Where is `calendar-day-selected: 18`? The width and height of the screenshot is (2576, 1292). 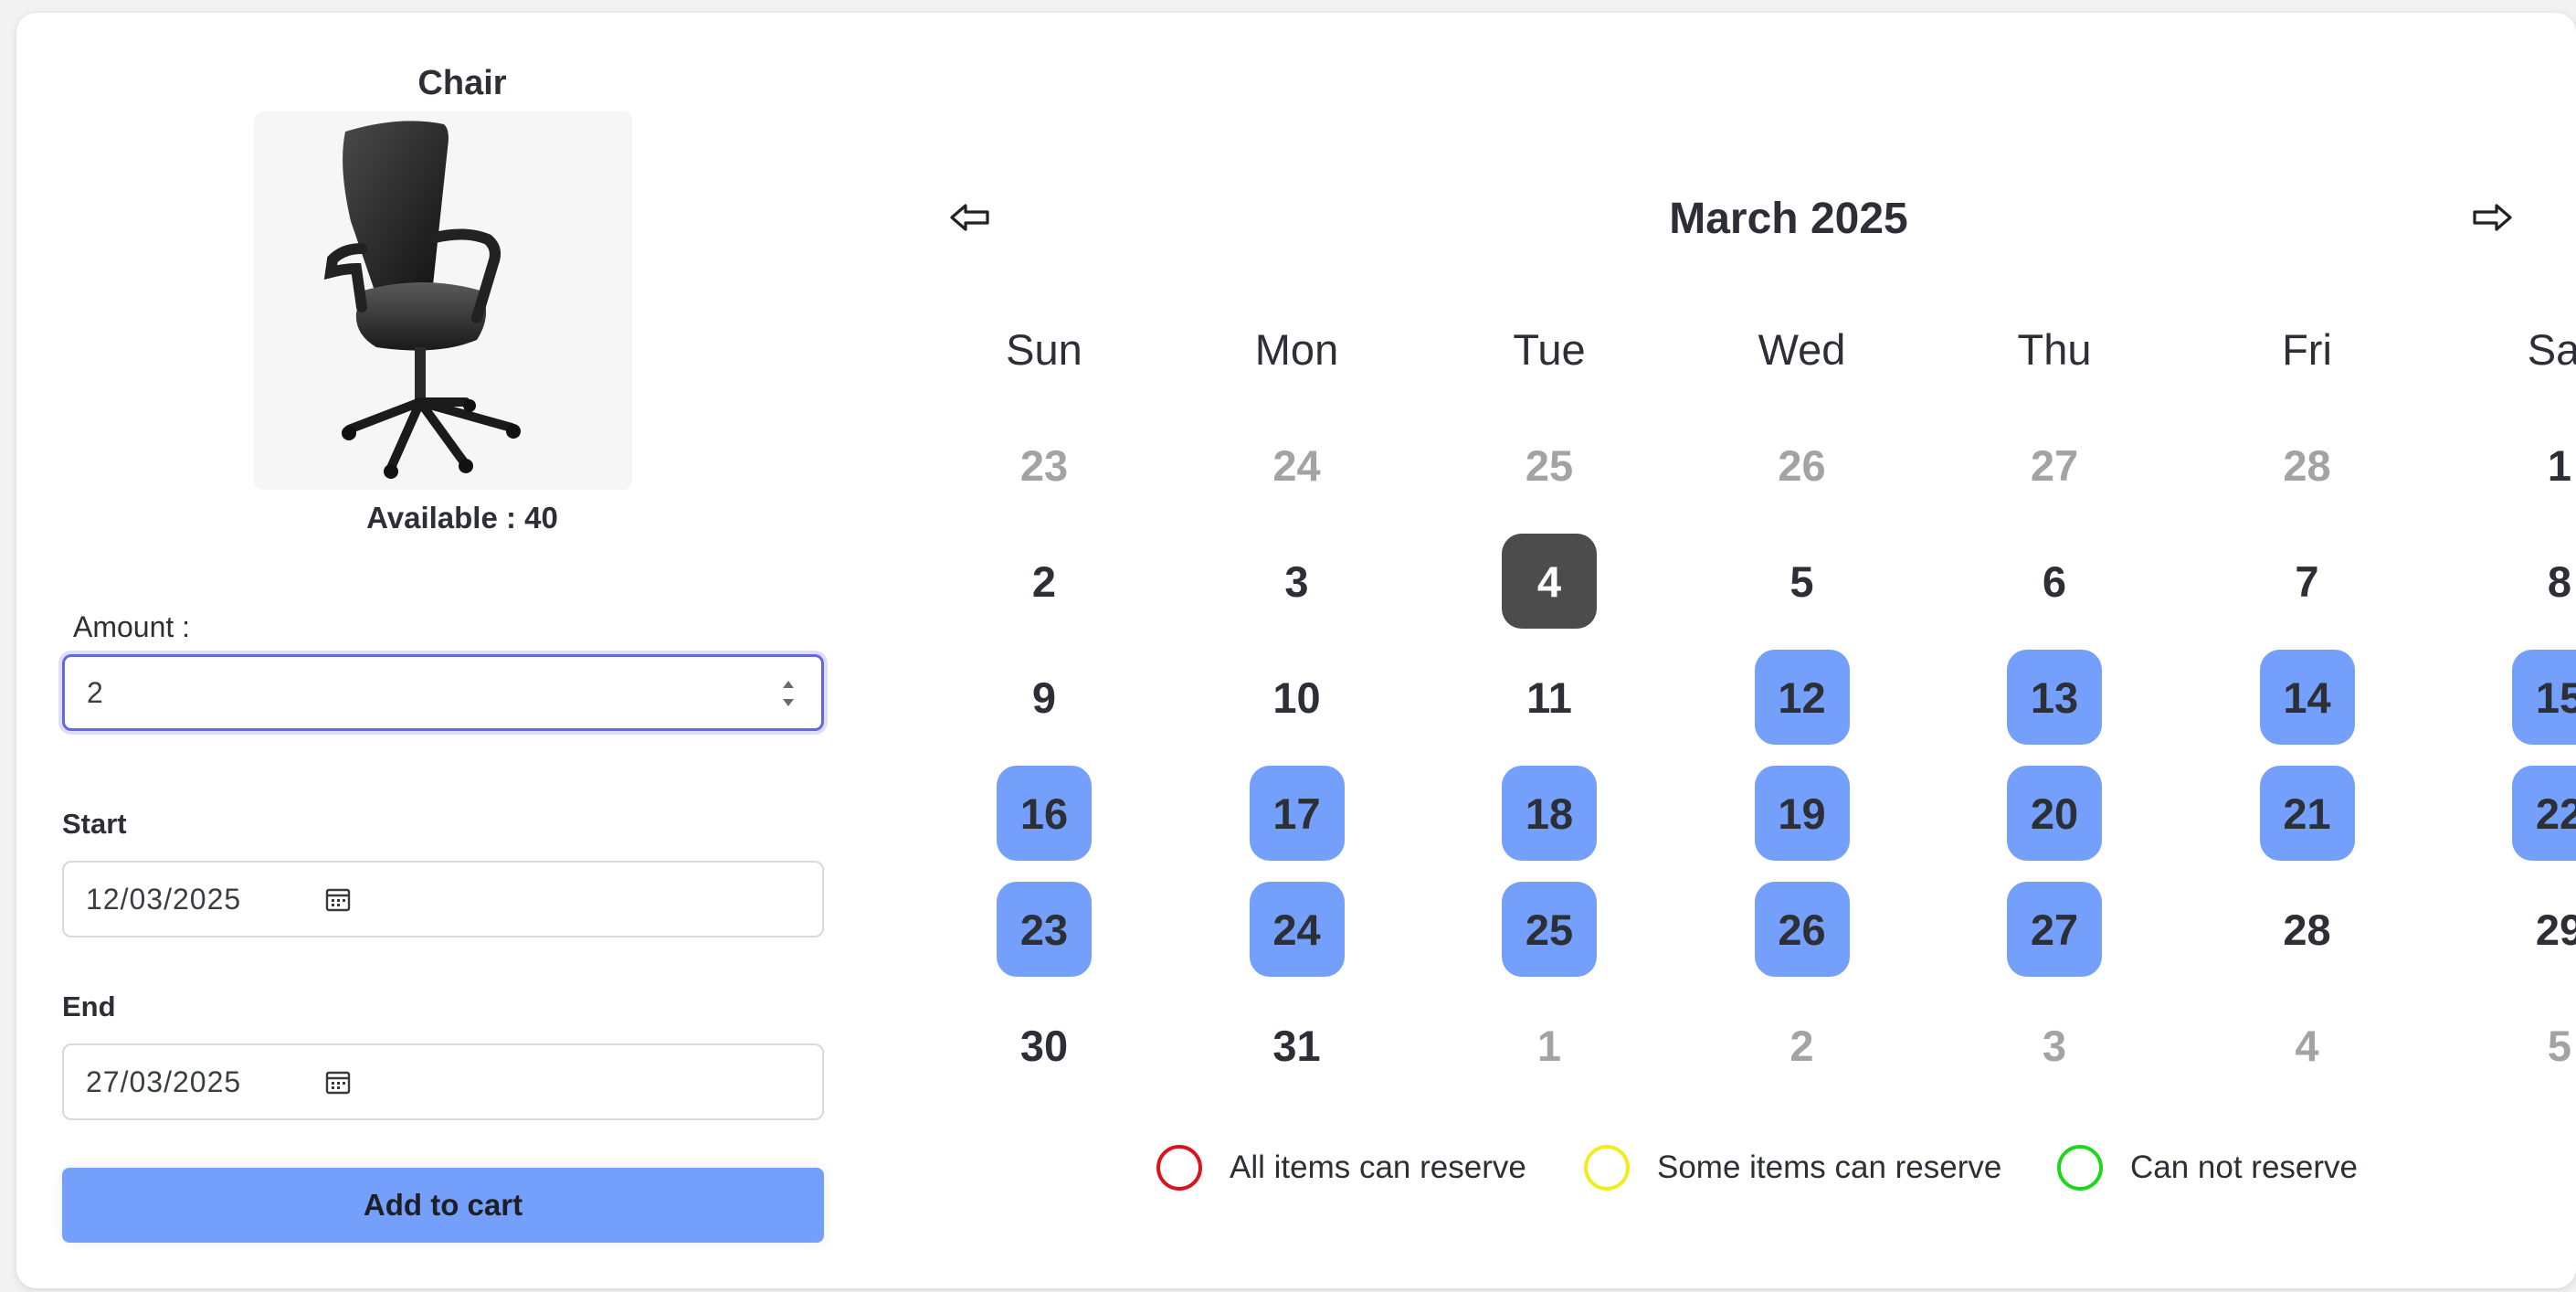
calendar-day-selected: 18 is located at coordinates (1549, 813).